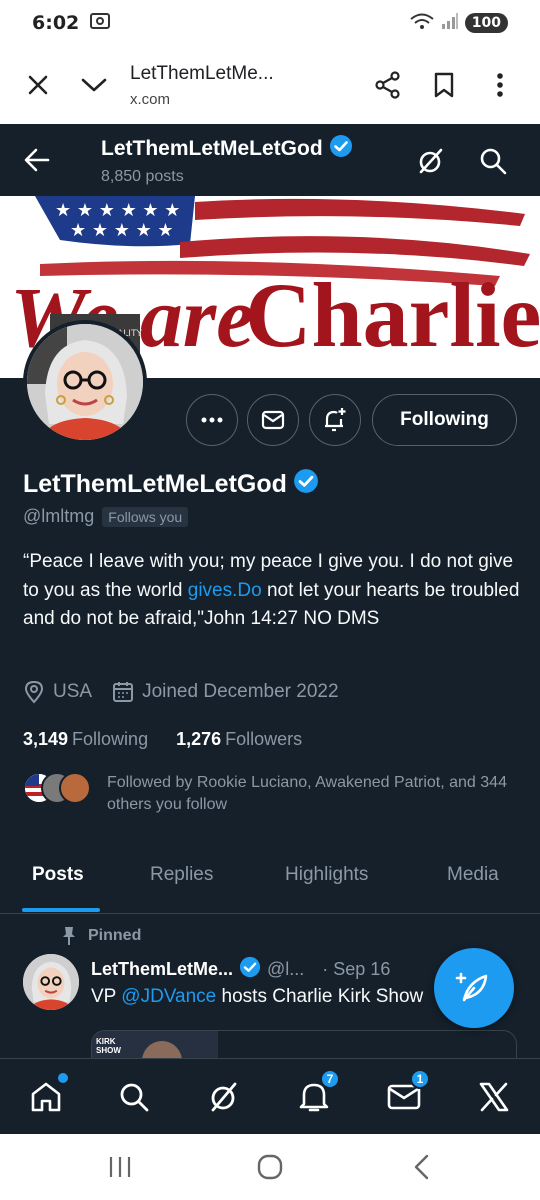  I want to click on message-button, so click(273, 420).